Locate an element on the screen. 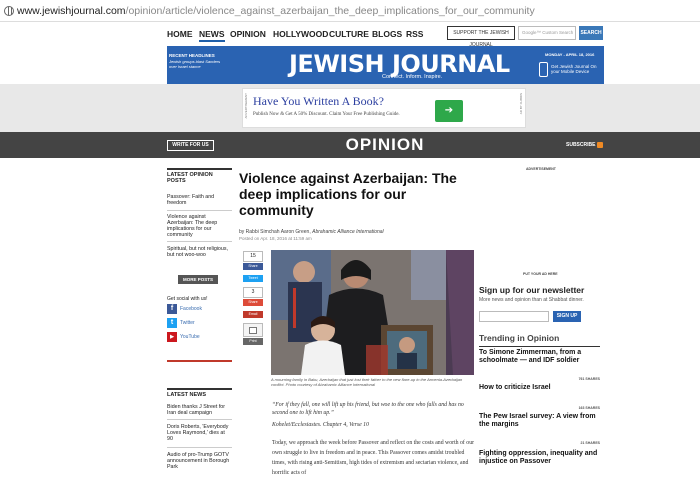 This screenshot has height=480, width=700. section-bar: WRITE FOR US OPINION SUBSCRIBE is located at coordinates (350, 145).